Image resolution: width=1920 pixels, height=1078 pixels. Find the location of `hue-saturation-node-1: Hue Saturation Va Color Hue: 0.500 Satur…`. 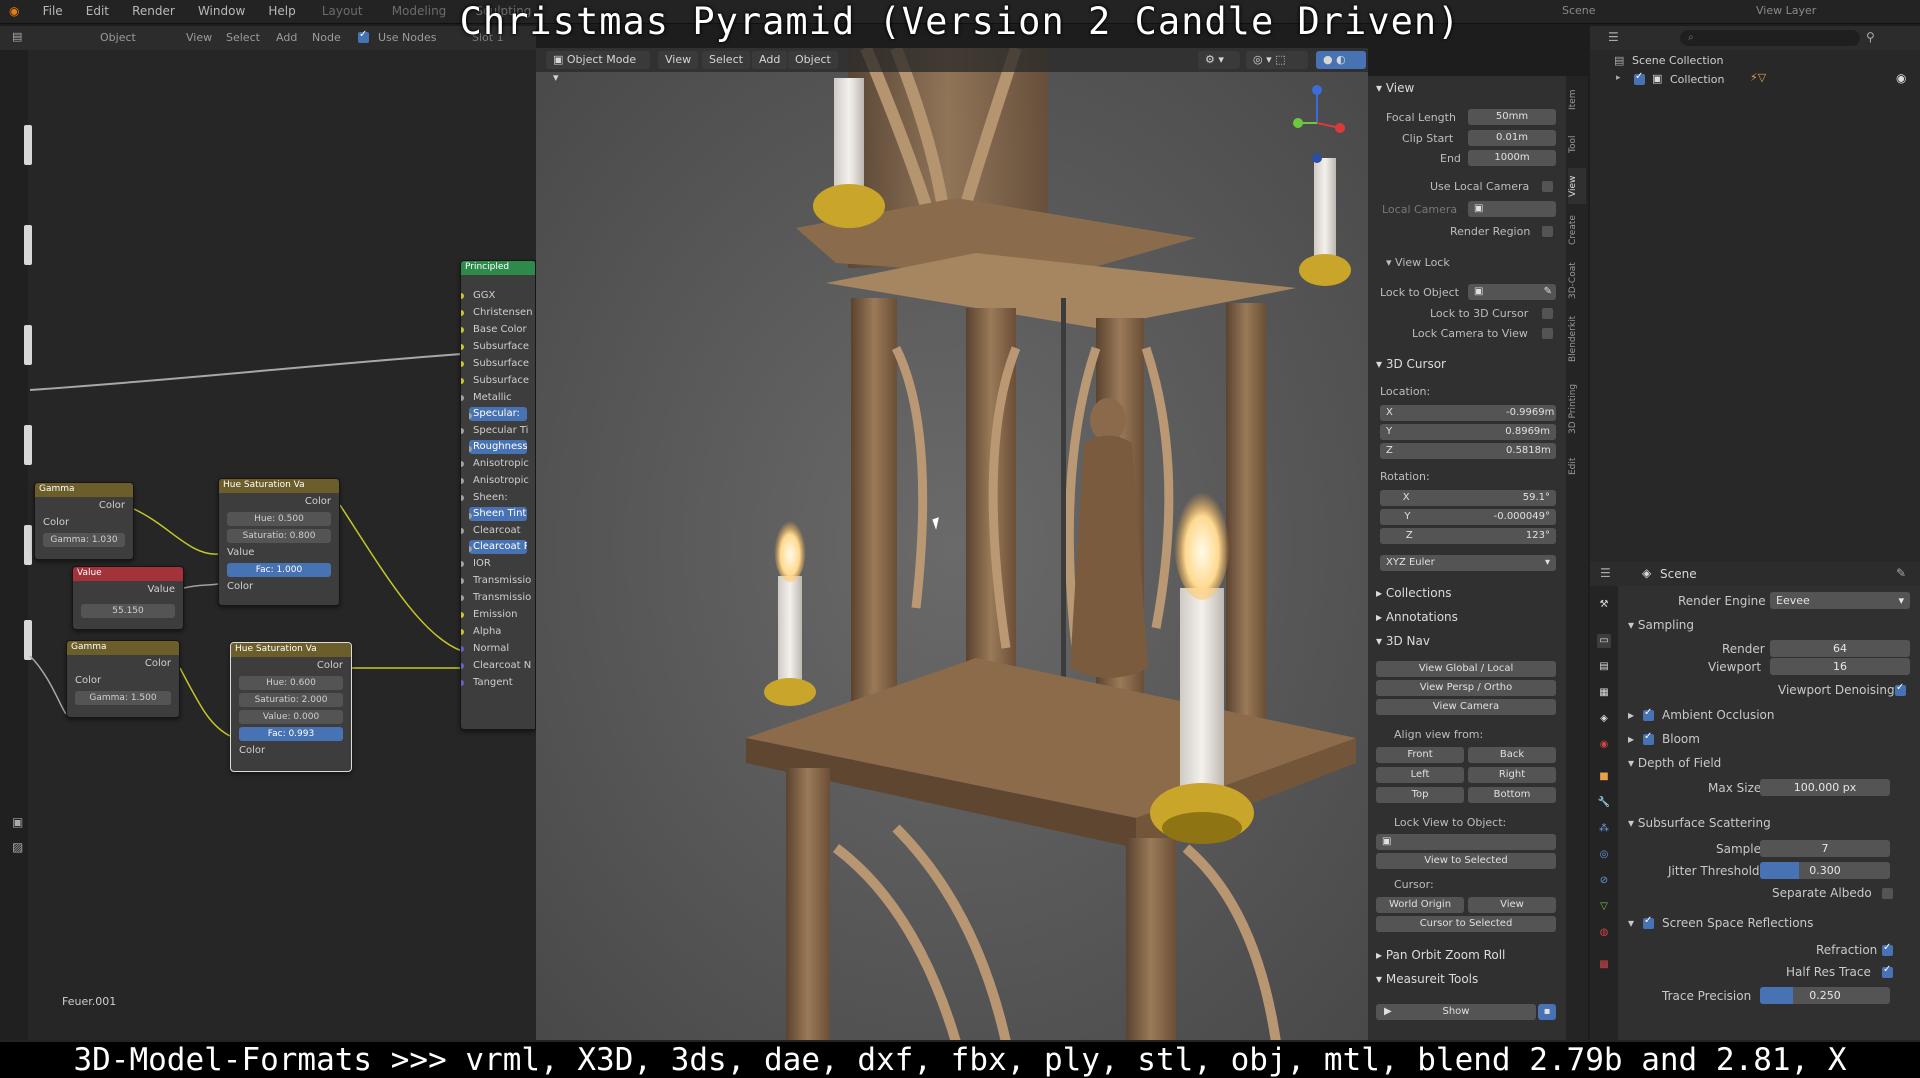

hue-saturation-node-1: Hue Saturation Va Color Hue: 0.500 Satur… is located at coordinates (279, 542).